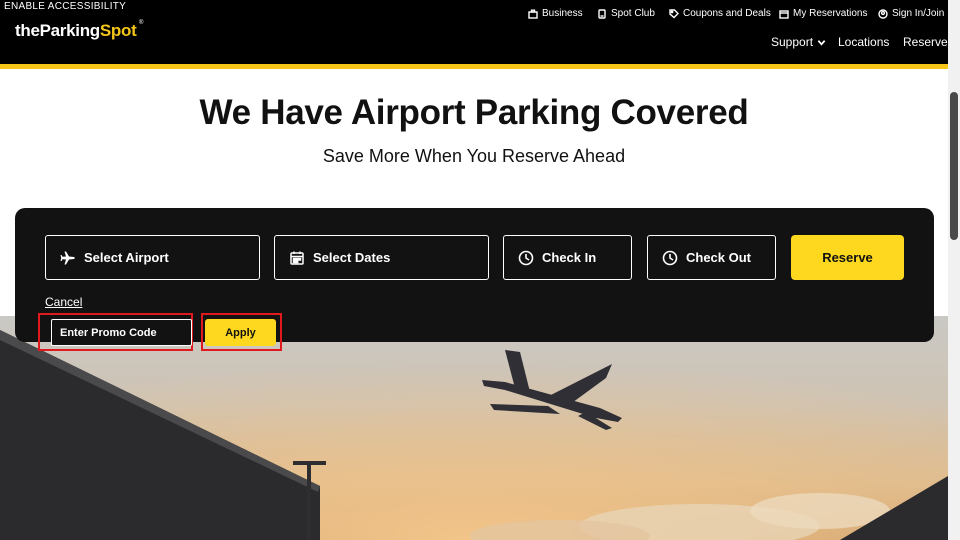  Describe the element at coordinates (792, 42) in the screenshot. I see `nav-support-label: Support` at that location.